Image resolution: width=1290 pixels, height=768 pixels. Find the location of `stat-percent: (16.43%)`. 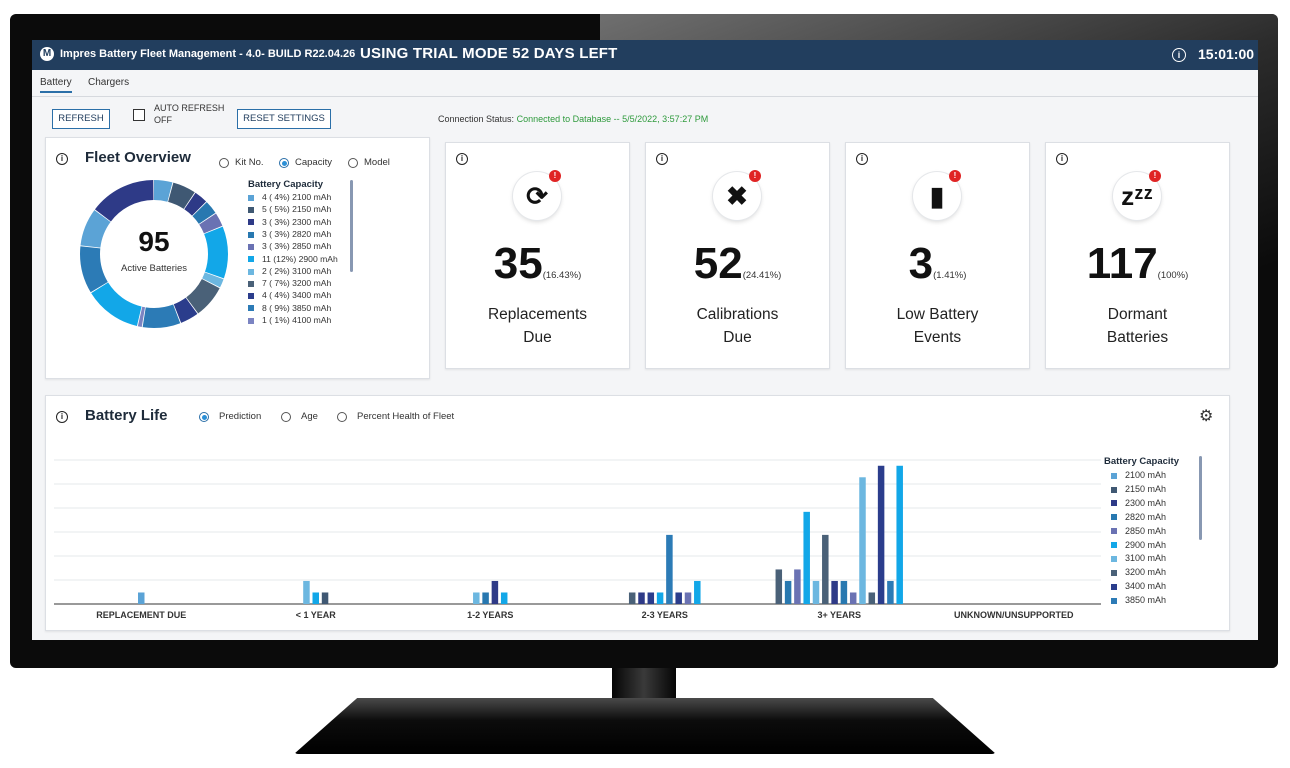

stat-percent: (16.43%) is located at coordinates (562, 275).